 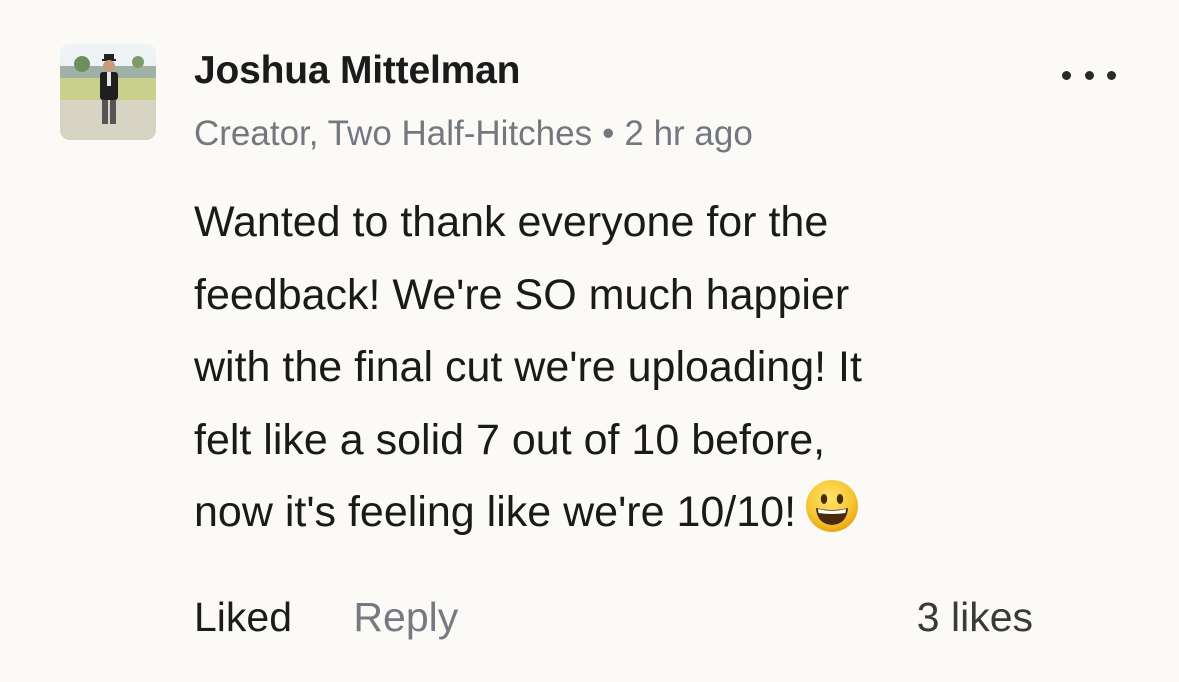 What do you see at coordinates (357, 71) in the screenshot?
I see `author-name: Joshua Mittelman` at bounding box center [357, 71].